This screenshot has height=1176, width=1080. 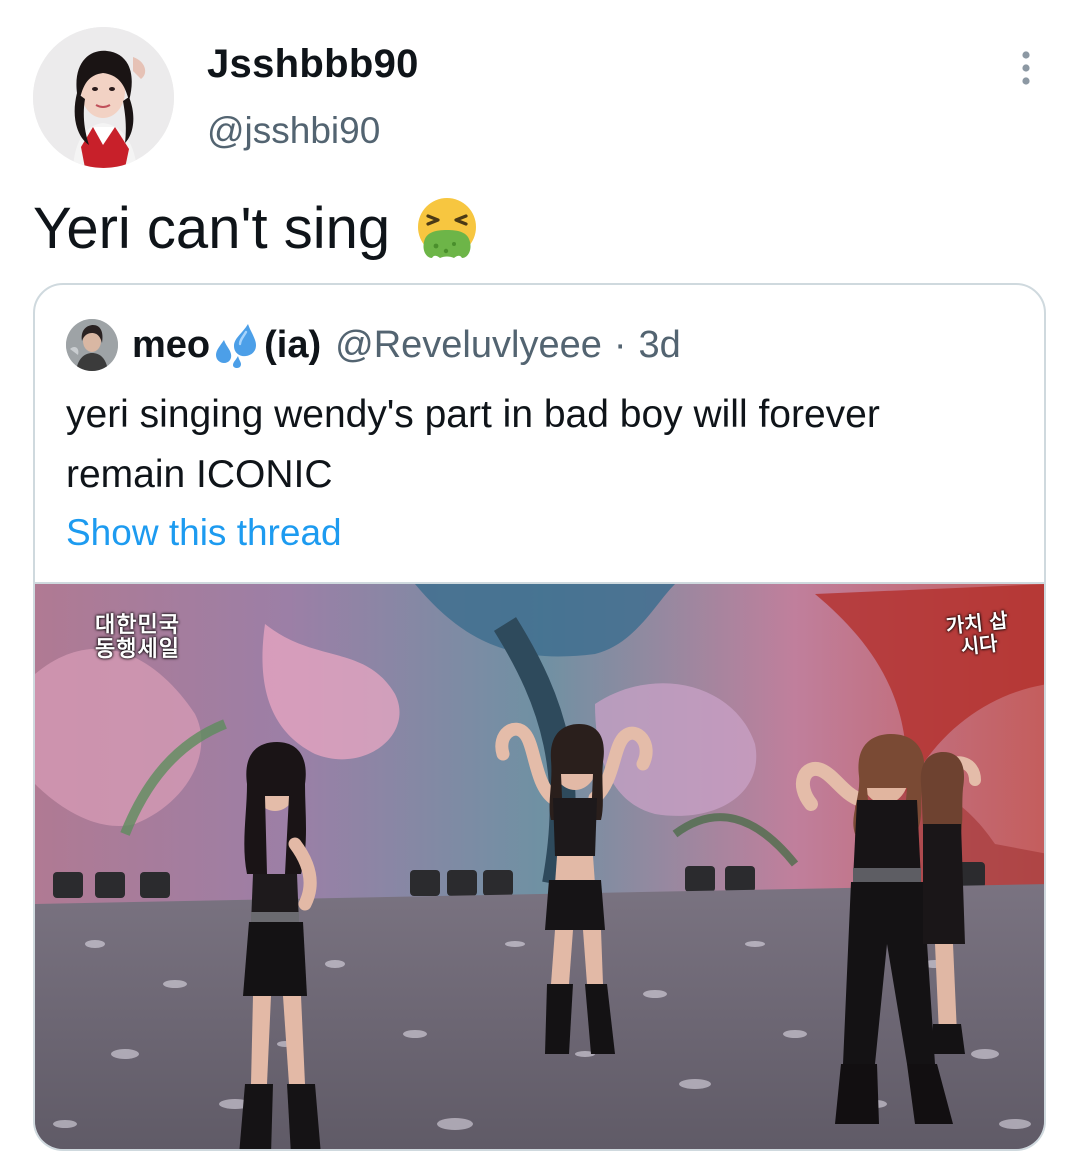 What do you see at coordinates (977, 633) in the screenshot?
I see `broadcast-logo-right: 가치 삽시다` at bounding box center [977, 633].